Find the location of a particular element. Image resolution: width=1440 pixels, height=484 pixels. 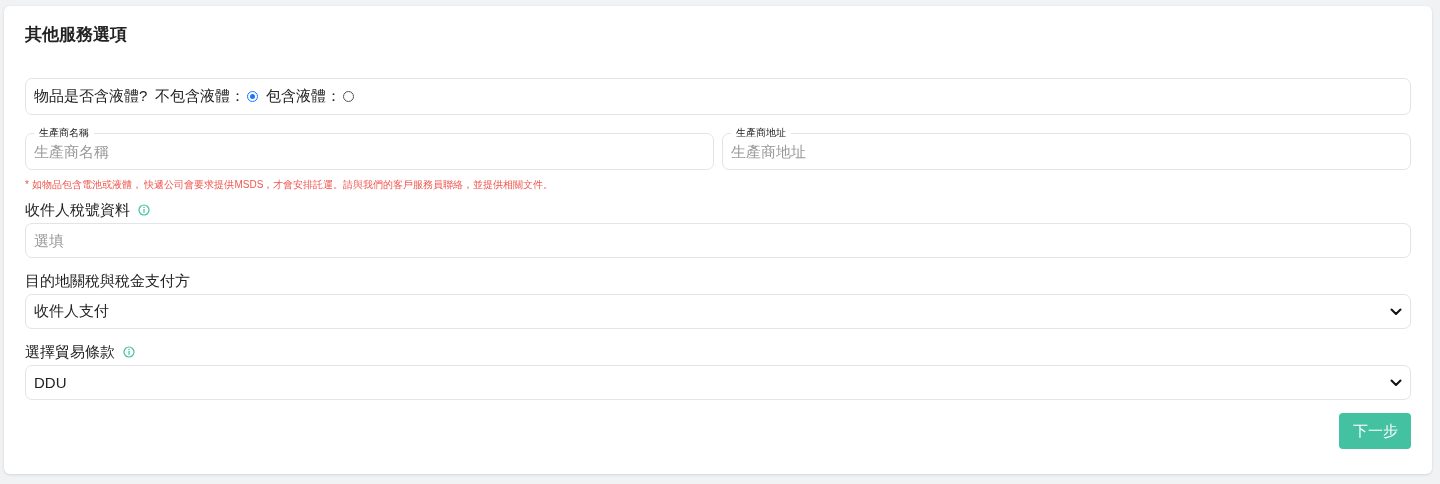

radio-label: 不包含液體： is located at coordinates (200, 96).